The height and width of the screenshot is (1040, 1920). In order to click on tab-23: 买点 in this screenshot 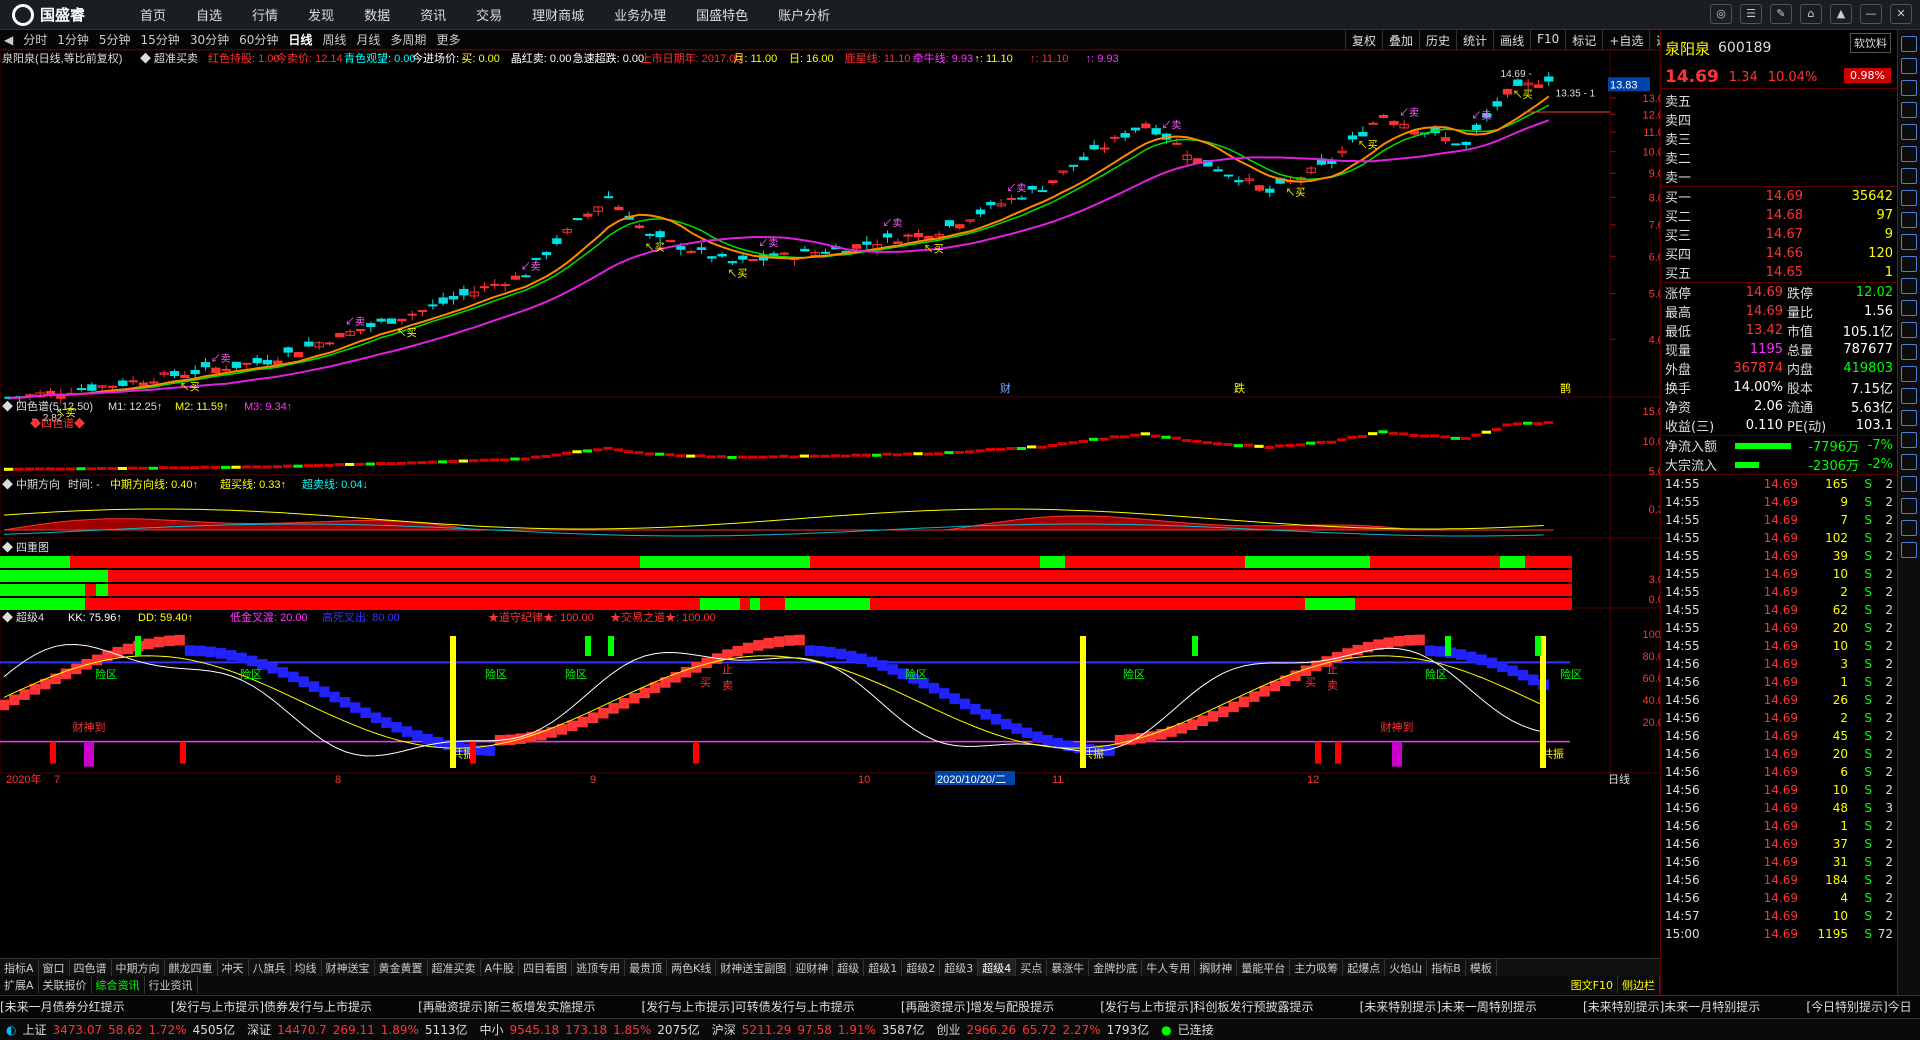, I will do `click(1032, 967)`.